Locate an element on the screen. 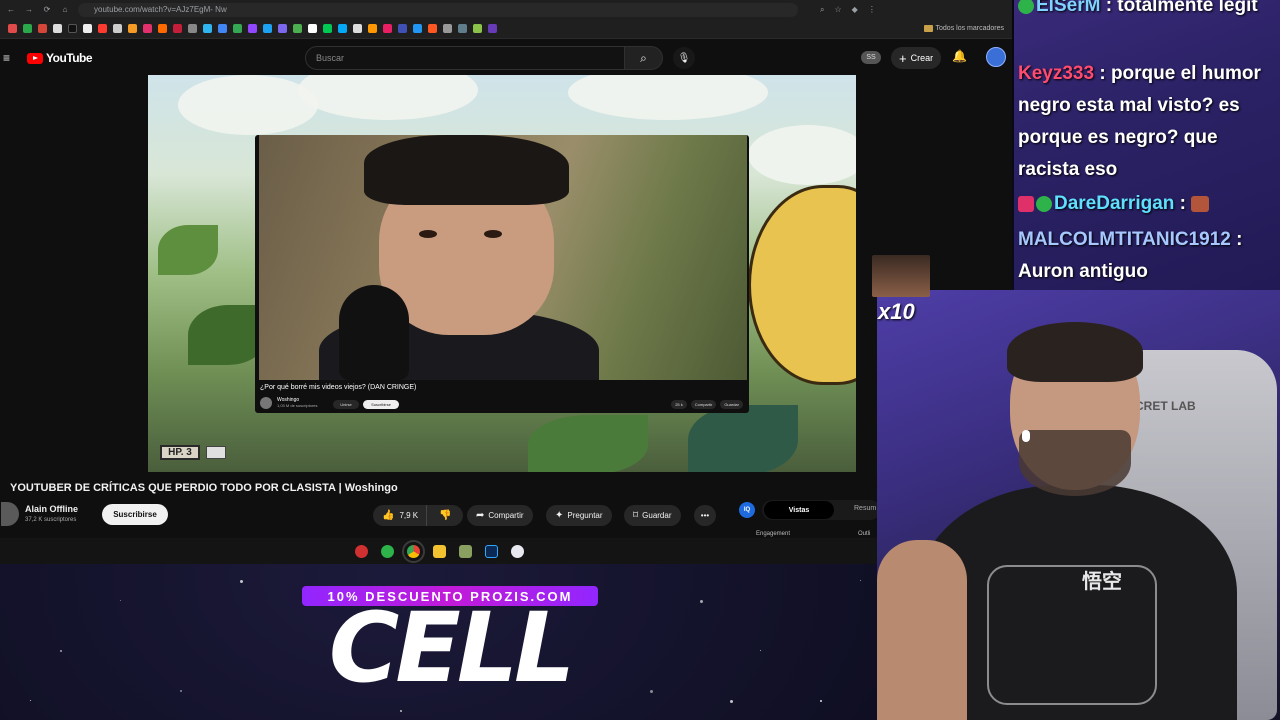 This screenshot has height=720, width=1280. chat-username: Keyz333 is located at coordinates (1056, 73).